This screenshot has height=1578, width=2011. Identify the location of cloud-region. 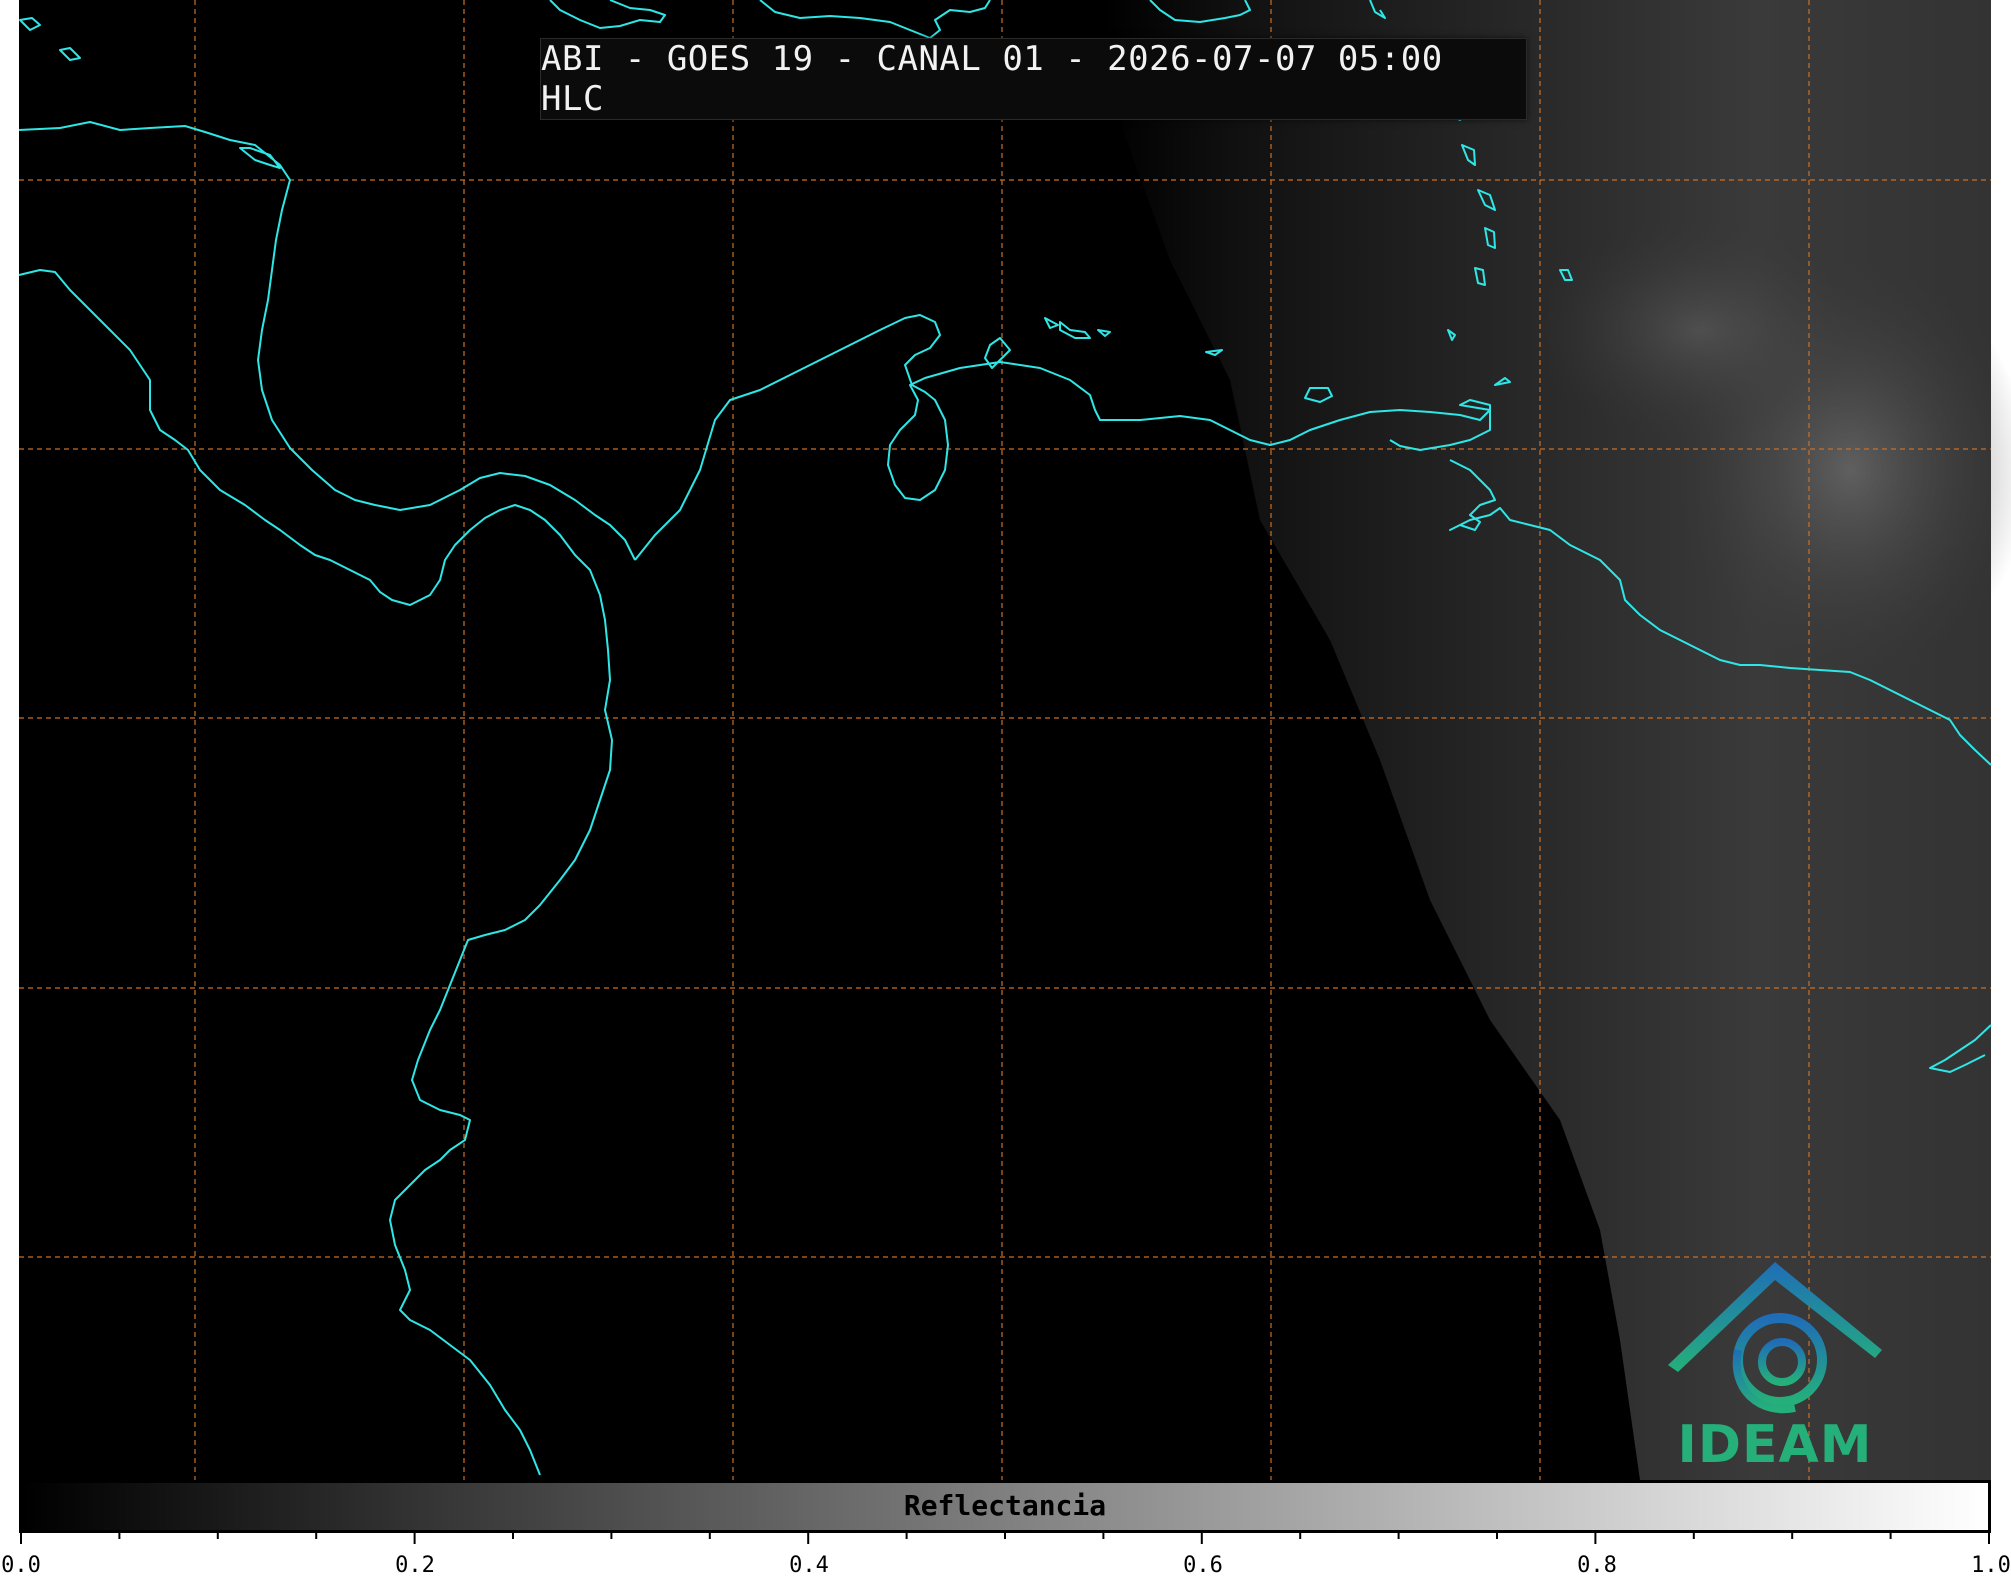
(1700, 330).